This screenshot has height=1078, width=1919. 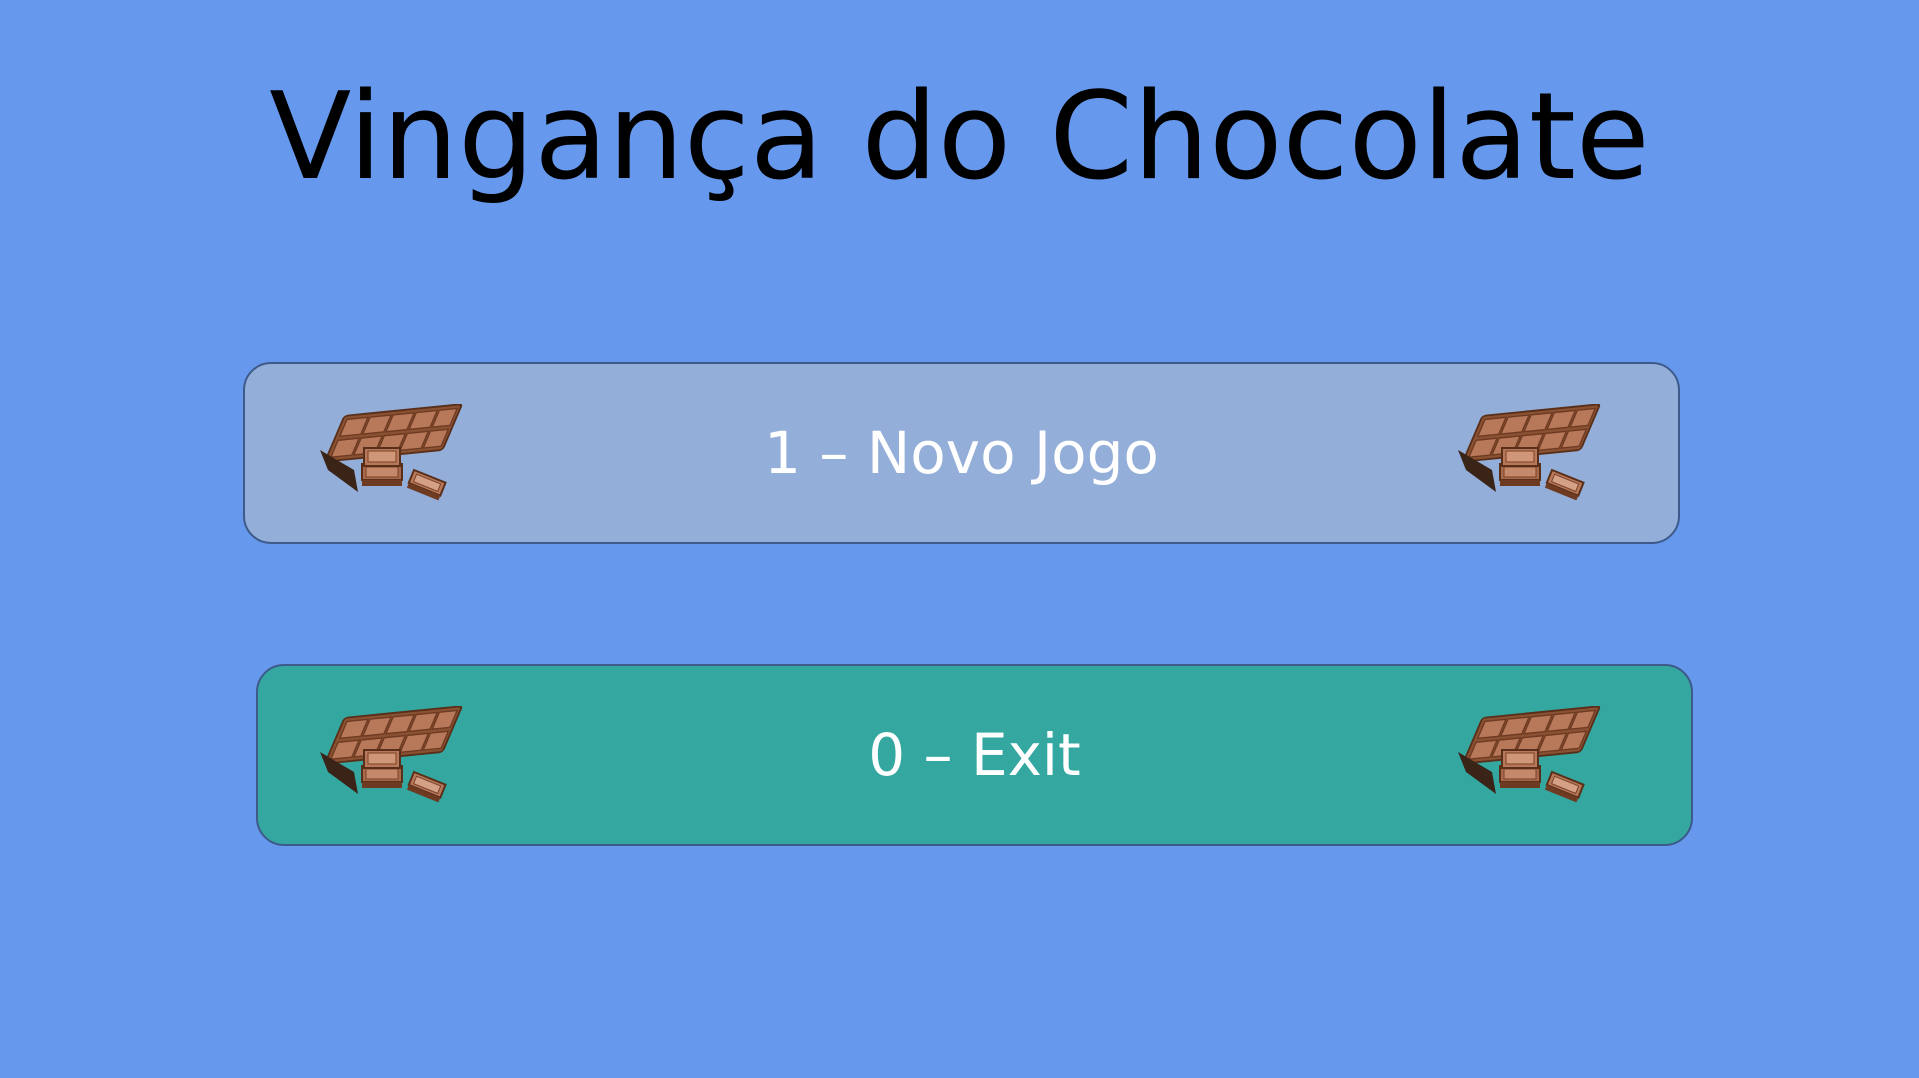 What do you see at coordinates (974, 755) in the screenshot?
I see `exit-button: 0 – Exit` at bounding box center [974, 755].